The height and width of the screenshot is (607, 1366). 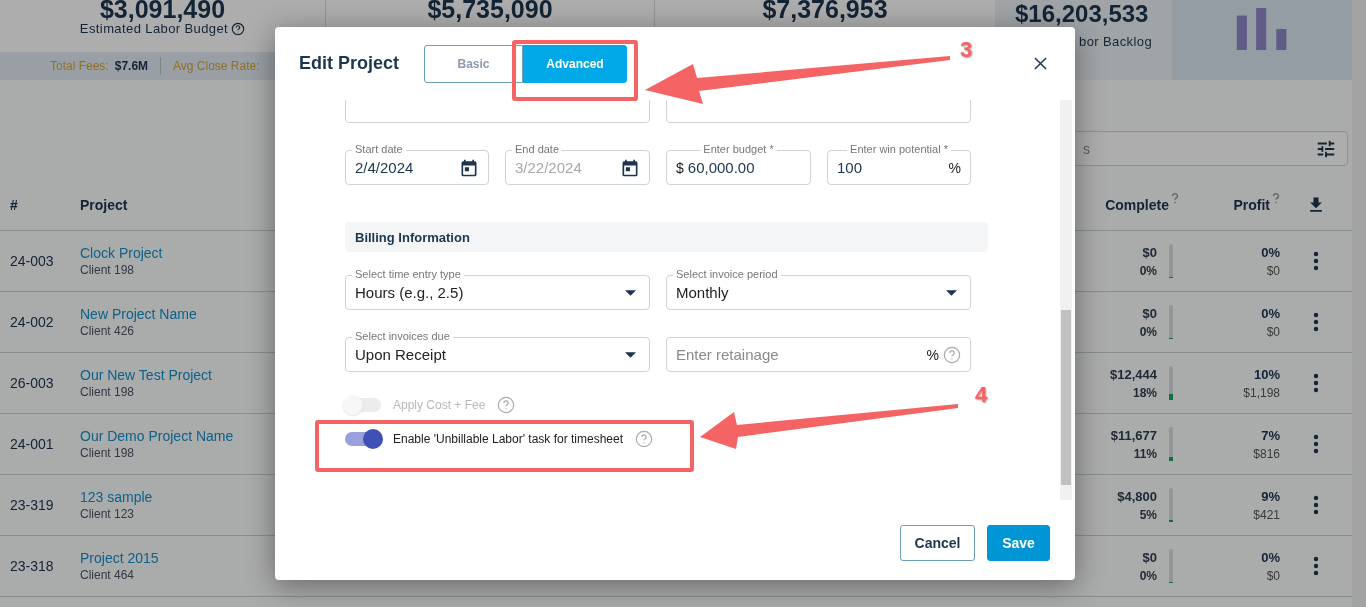 I want to click on client-name: Client 464, so click(x=107, y=575).